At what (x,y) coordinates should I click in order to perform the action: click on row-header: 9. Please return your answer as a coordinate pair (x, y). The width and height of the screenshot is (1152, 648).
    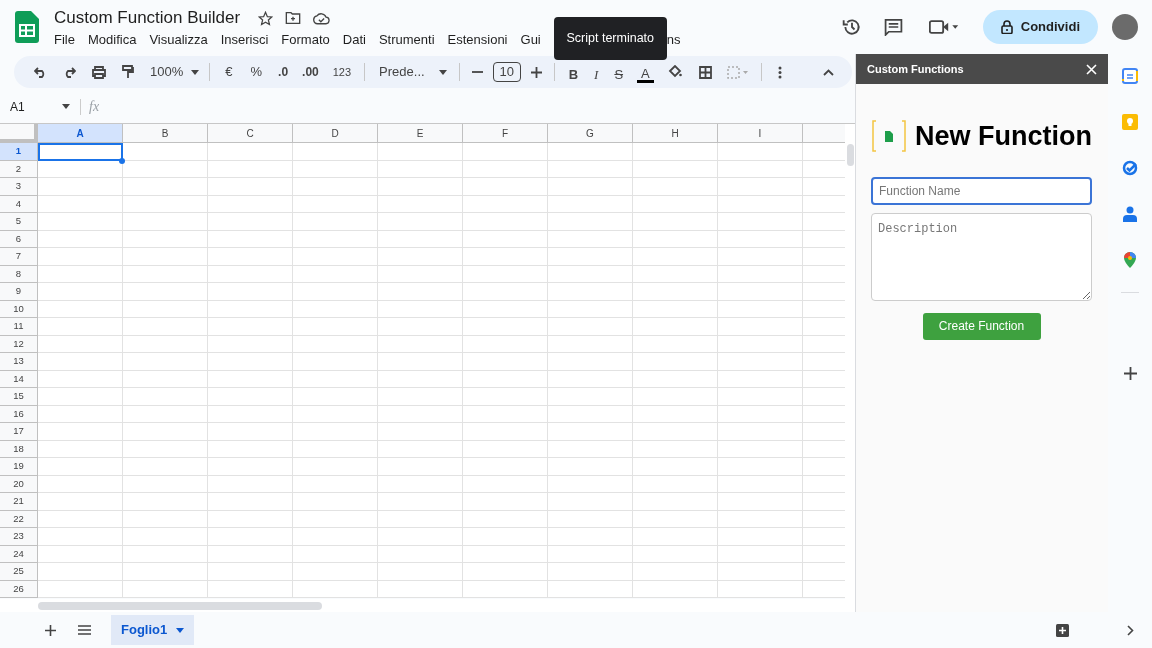
    Looking at the image, I should click on (19, 292).